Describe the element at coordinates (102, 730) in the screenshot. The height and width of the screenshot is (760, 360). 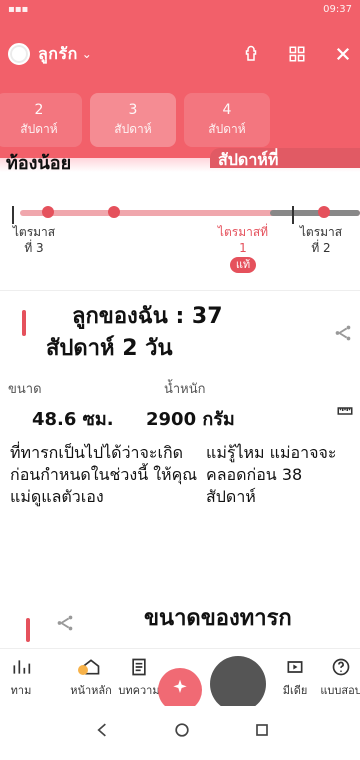
I see `back-icon` at that location.